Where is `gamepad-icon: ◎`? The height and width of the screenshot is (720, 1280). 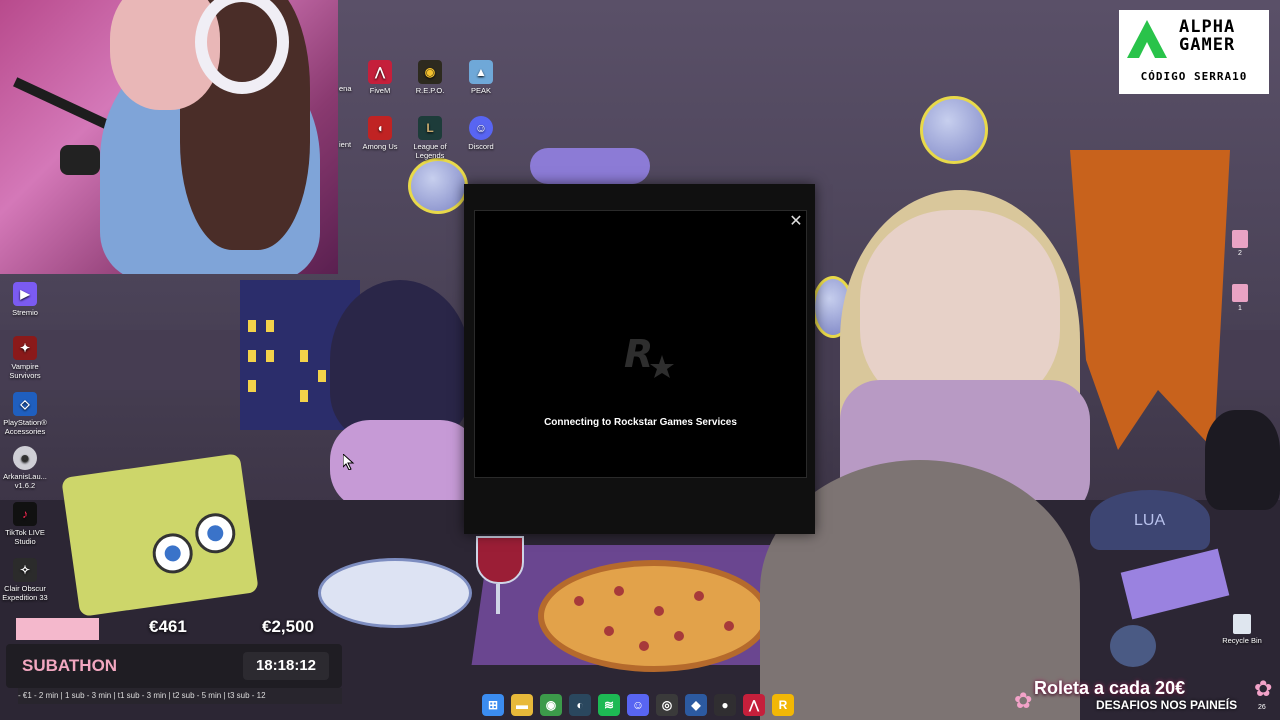 gamepad-icon: ◎ is located at coordinates (667, 705).